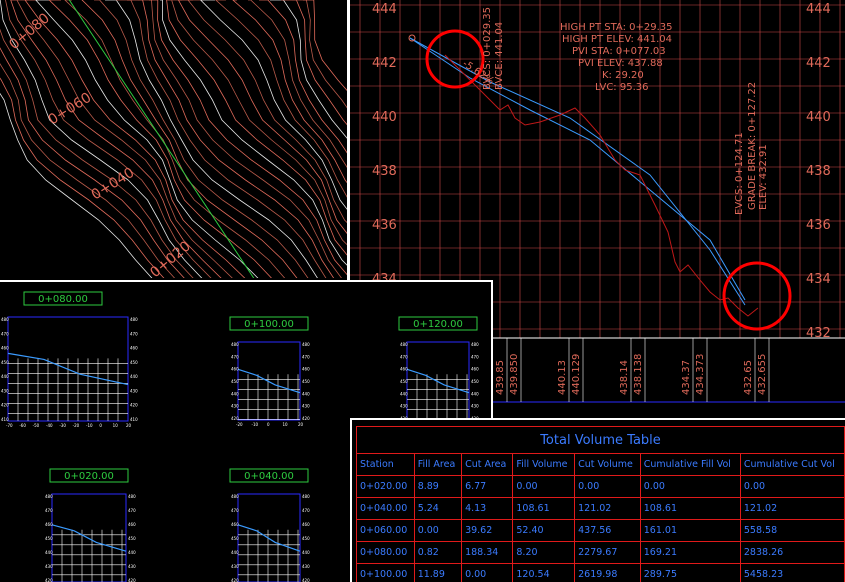  I want to click on table-cell: 2619.98, so click(607, 572).